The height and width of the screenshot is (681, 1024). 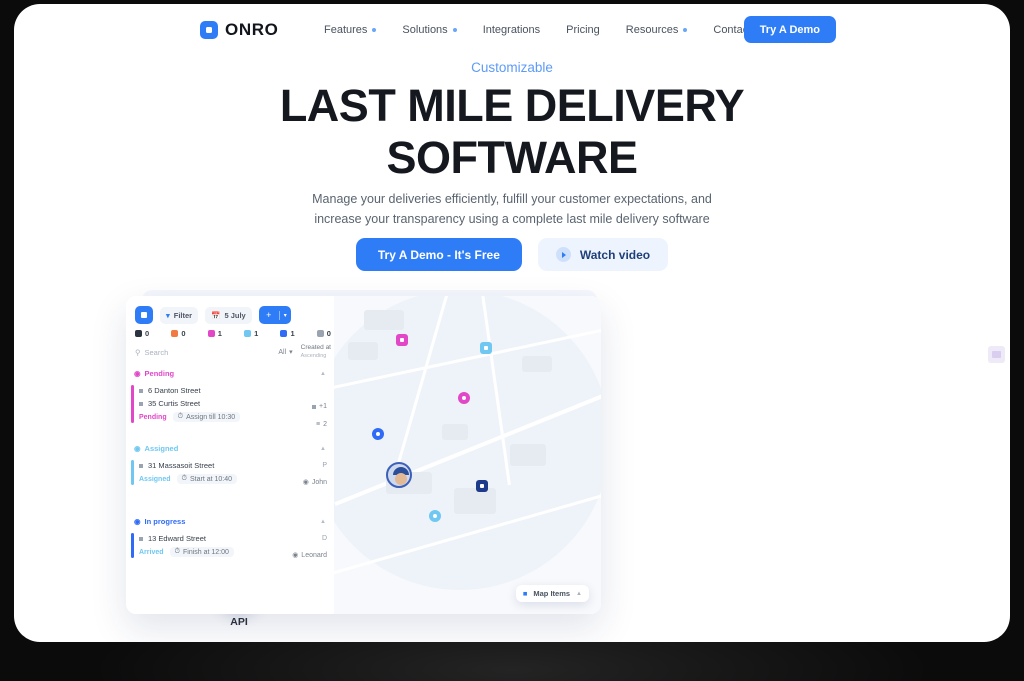 I want to click on map-items-button: ■ Map Items ▲, so click(x=552, y=593).